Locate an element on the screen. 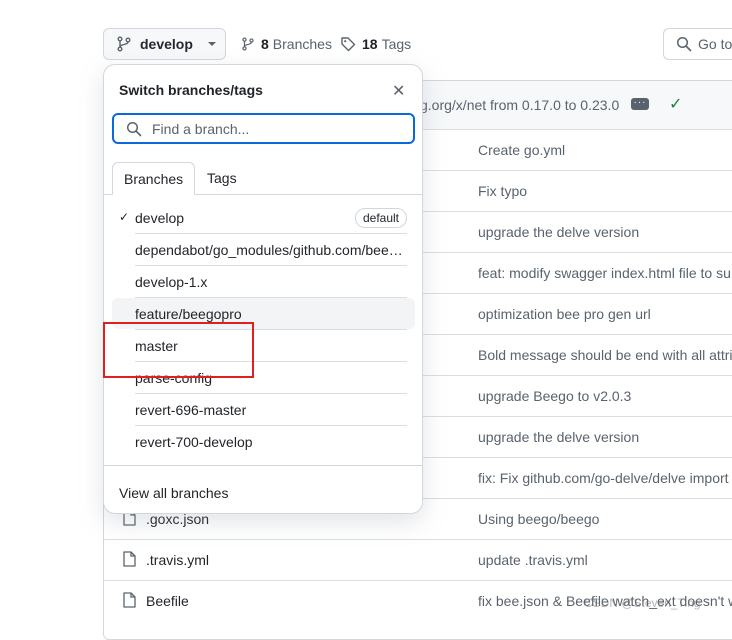 The image size is (732, 640). dropdown-footer: View all branches is located at coordinates (263, 483).